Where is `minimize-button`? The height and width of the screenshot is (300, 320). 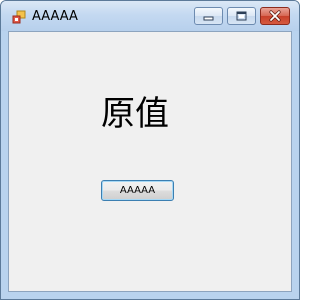 minimize-button is located at coordinates (208, 16).